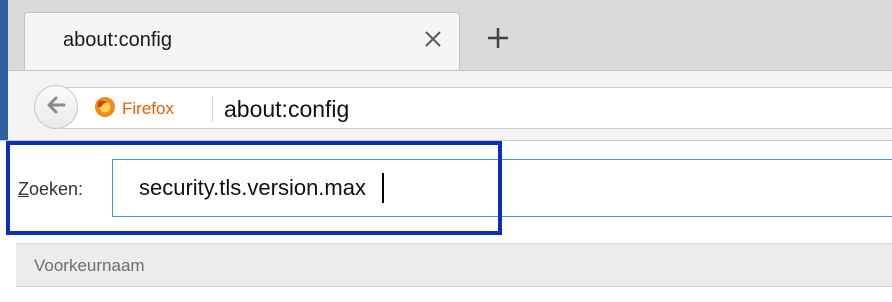 This screenshot has height=302, width=892. I want to click on identity-box: Firefox, so click(134, 109).